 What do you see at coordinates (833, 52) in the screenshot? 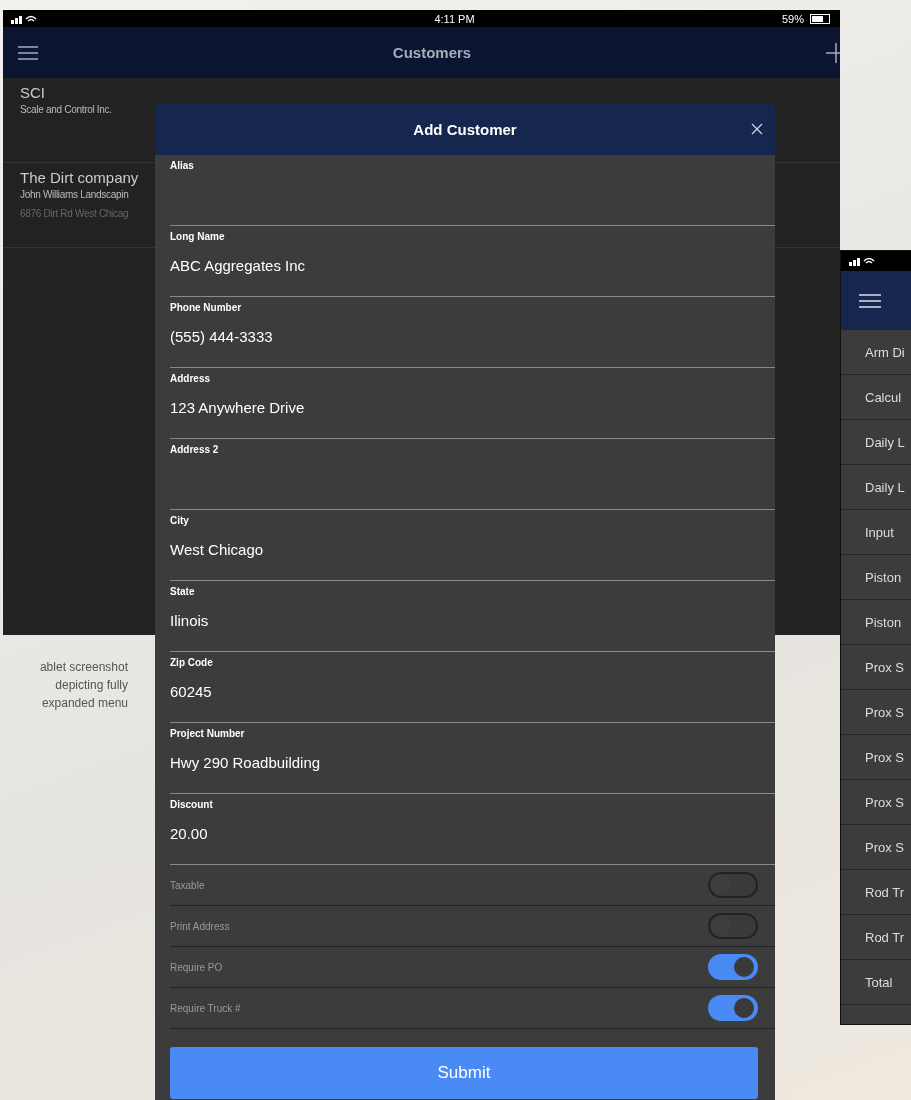
I see `add-icon` at bounding box center [833, 52].